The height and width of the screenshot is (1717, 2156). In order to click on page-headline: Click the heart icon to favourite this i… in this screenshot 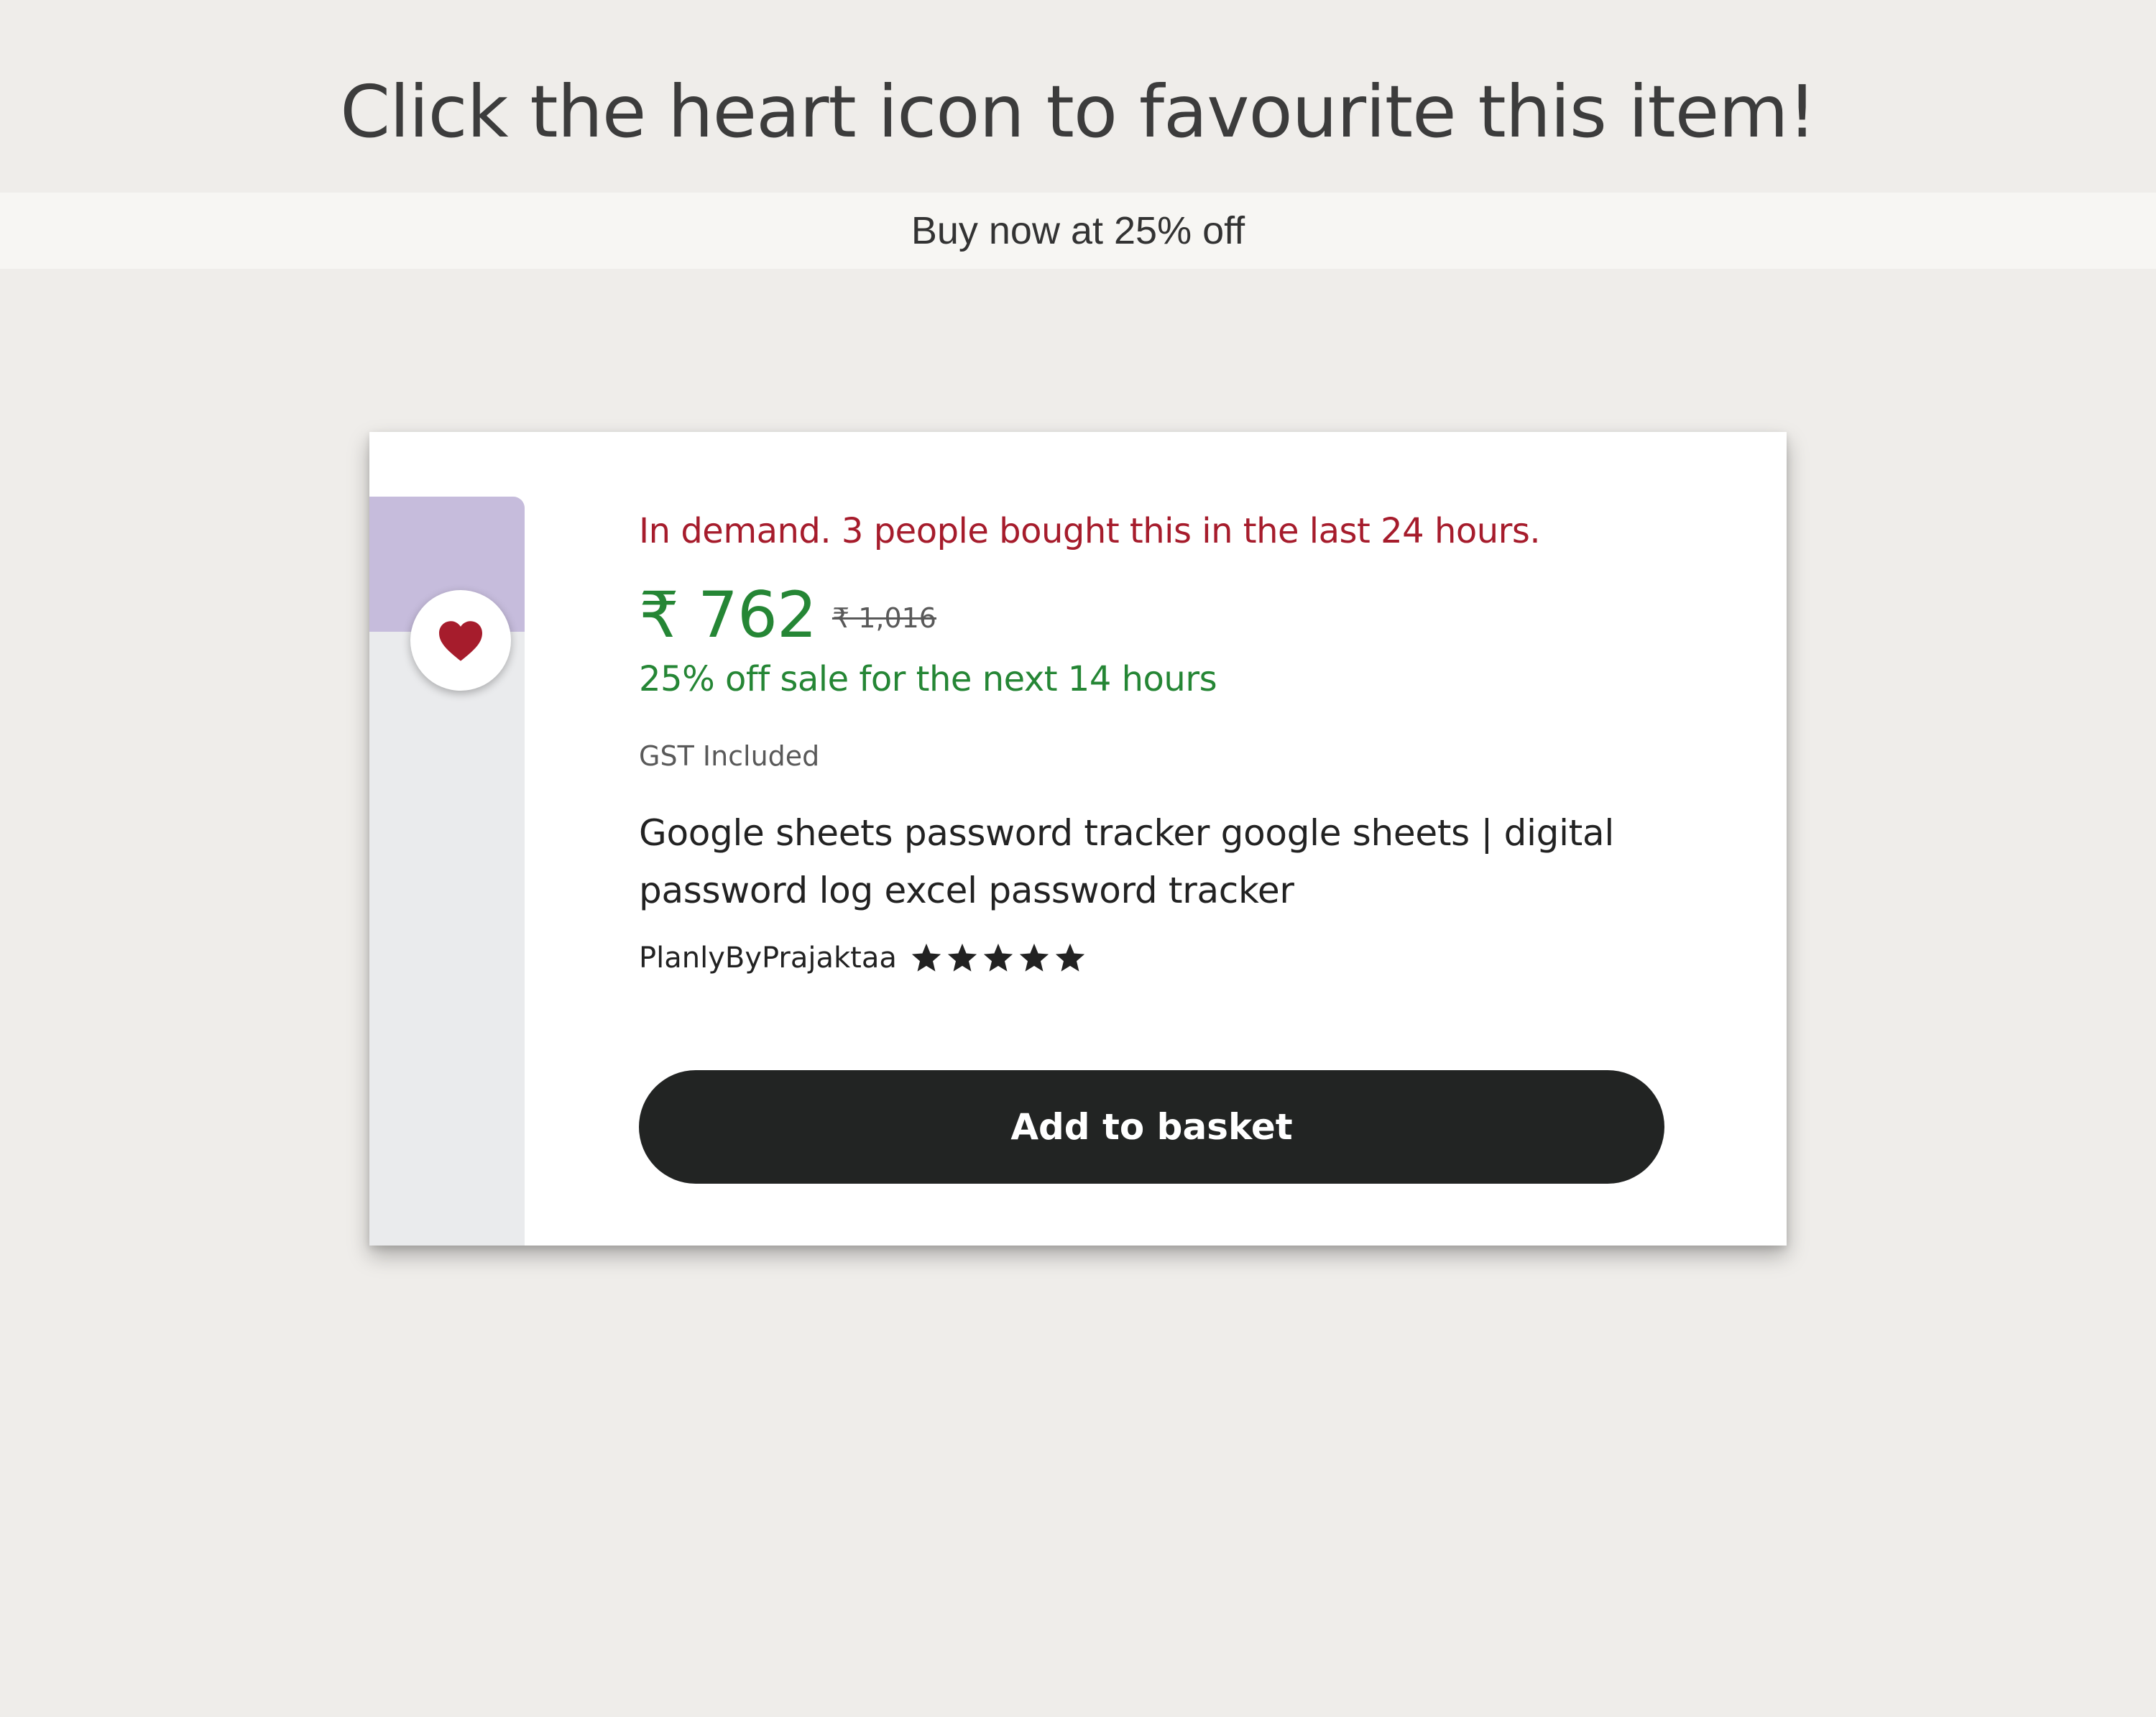, I will do `click(1078, 112)`.